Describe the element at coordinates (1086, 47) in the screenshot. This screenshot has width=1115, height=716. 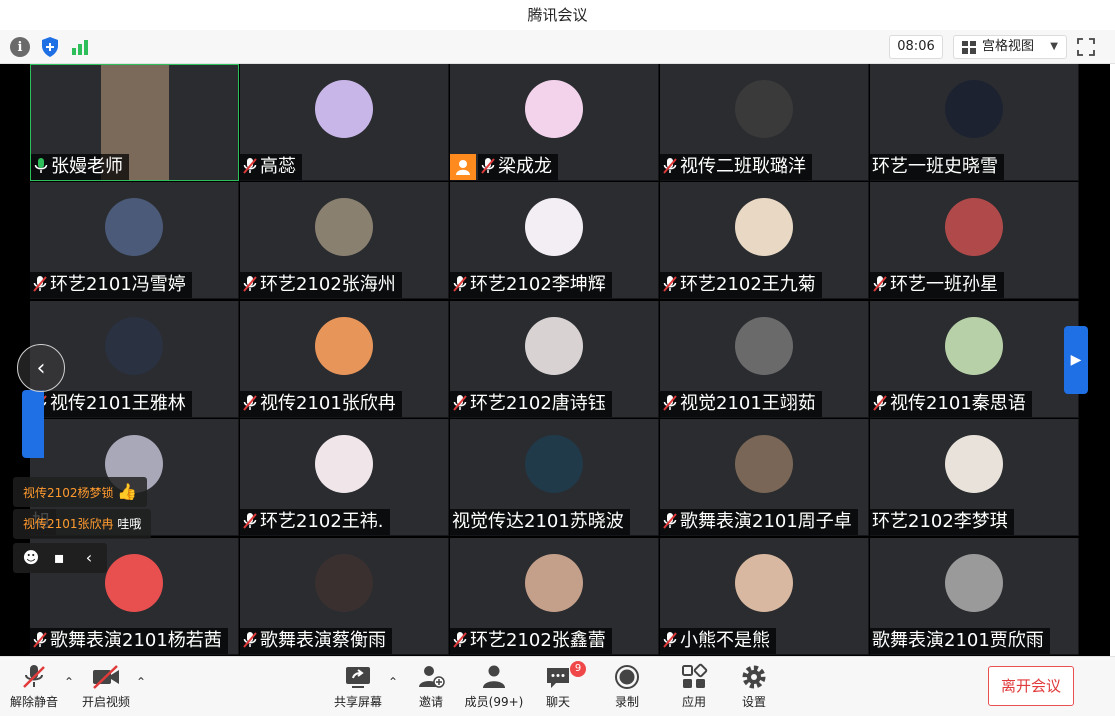
I see `fullscreen-icon` at that location.